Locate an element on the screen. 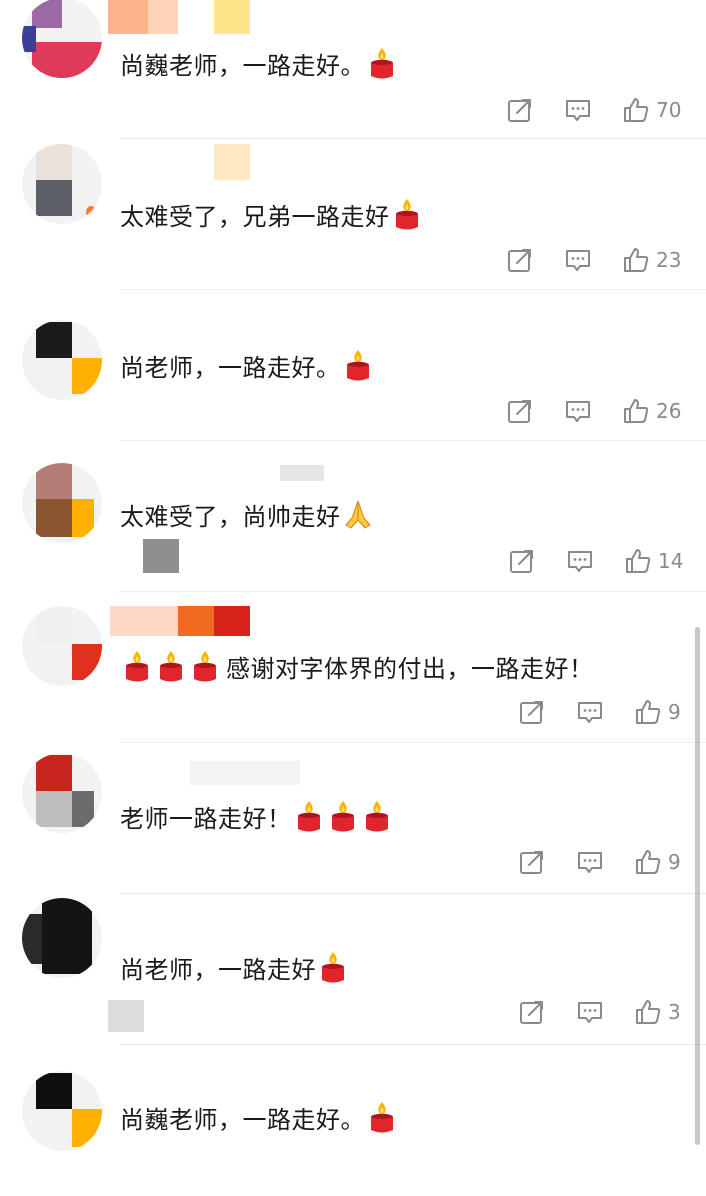 This screenshot has width=706, height=1196. comment-text: 老师一路走好！ is located at coordinates (257, 816).